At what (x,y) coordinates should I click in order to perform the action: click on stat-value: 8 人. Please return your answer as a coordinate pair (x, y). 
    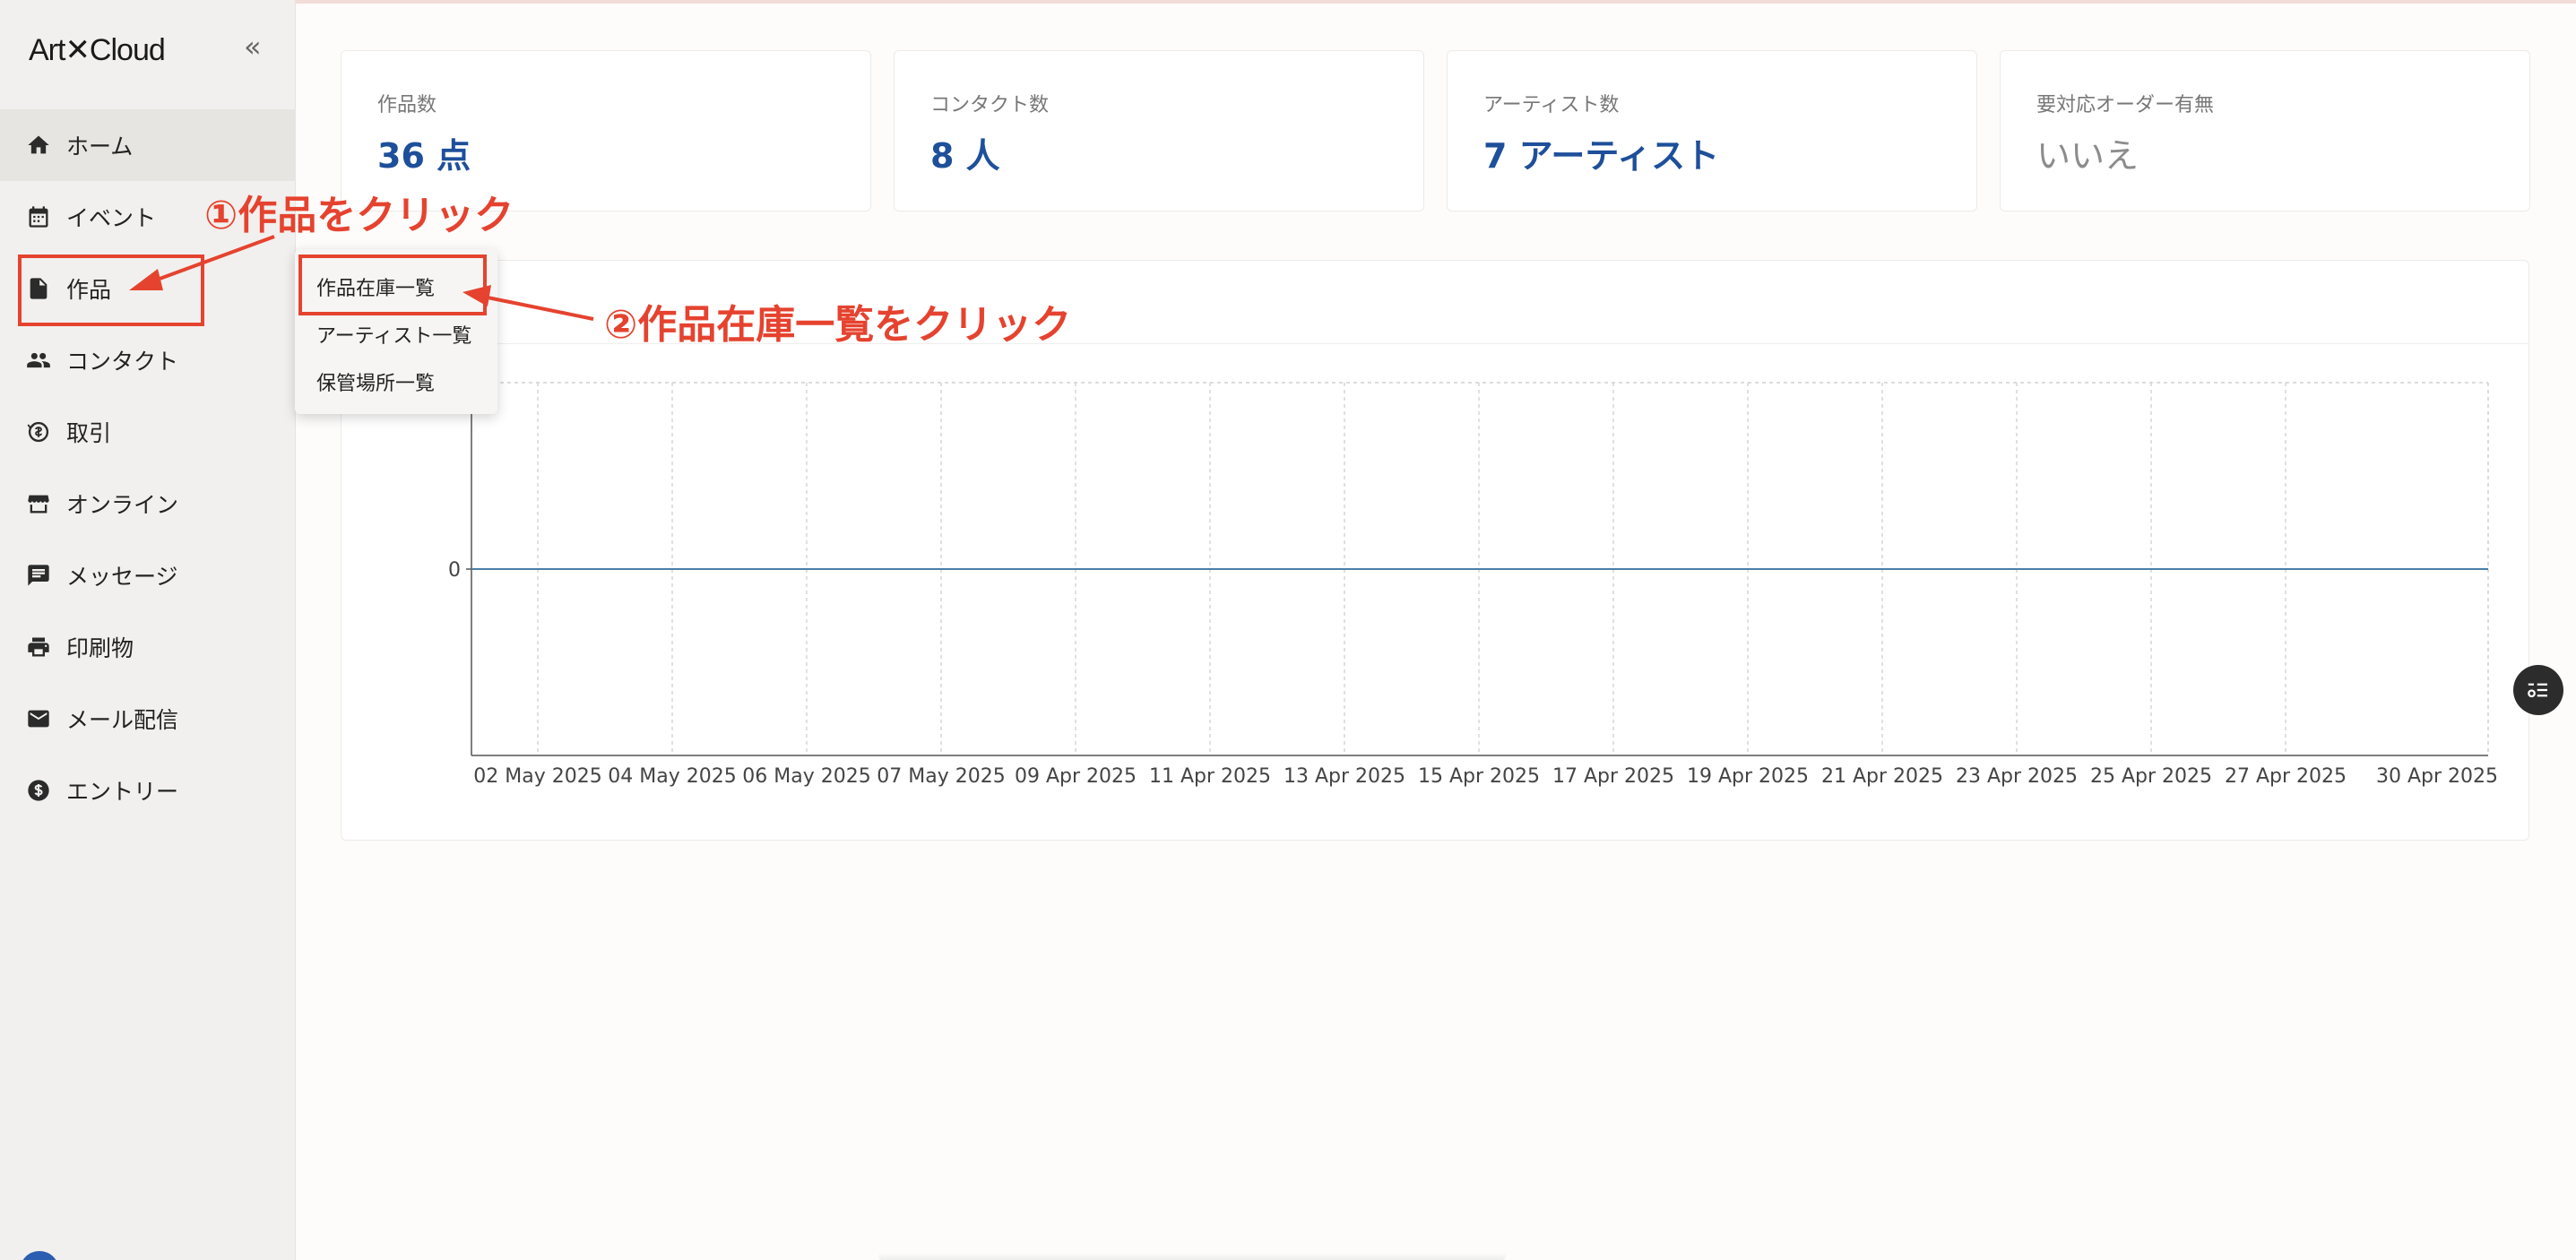
    Looking at the image, I should click on (965, 156).